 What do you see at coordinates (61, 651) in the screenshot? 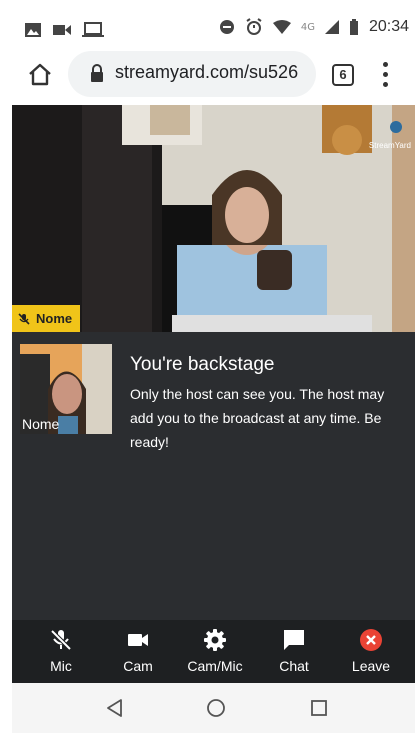
I see `mic-button: Mic` at bounding box center [61, 651].